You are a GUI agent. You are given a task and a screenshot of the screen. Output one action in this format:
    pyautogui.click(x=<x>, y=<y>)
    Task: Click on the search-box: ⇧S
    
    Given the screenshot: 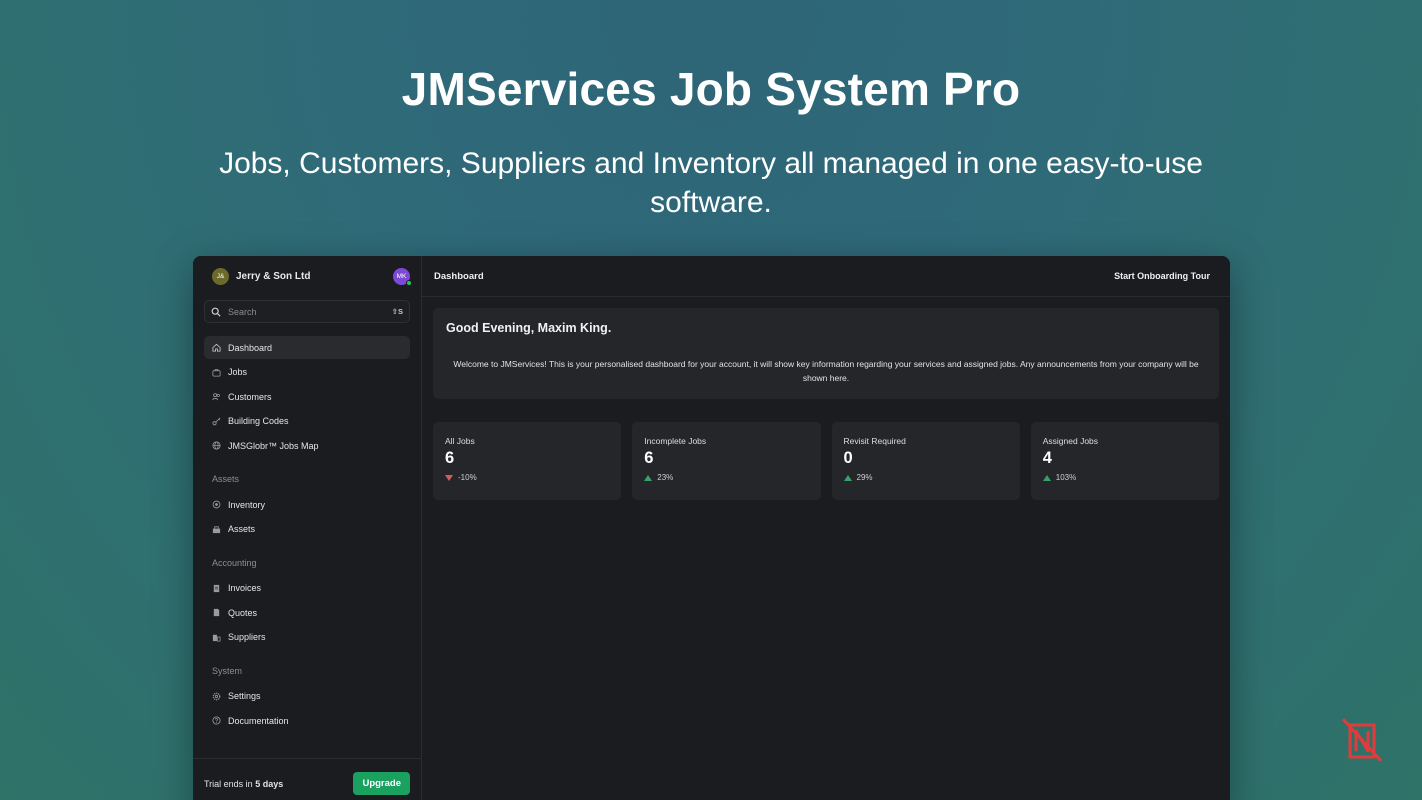 What is the action you would take?
    pyautogui.click(x=307, y=311)
    